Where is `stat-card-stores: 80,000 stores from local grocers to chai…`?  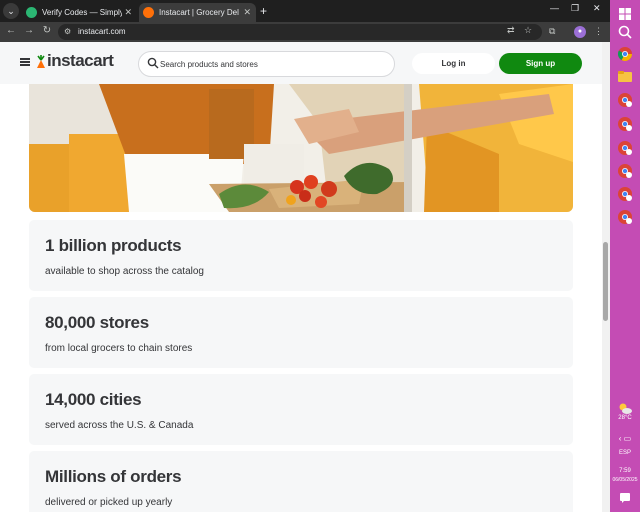
stat-card-stores: 80,000 stores from local grocers to chai… is located at coordinates (301, 332).